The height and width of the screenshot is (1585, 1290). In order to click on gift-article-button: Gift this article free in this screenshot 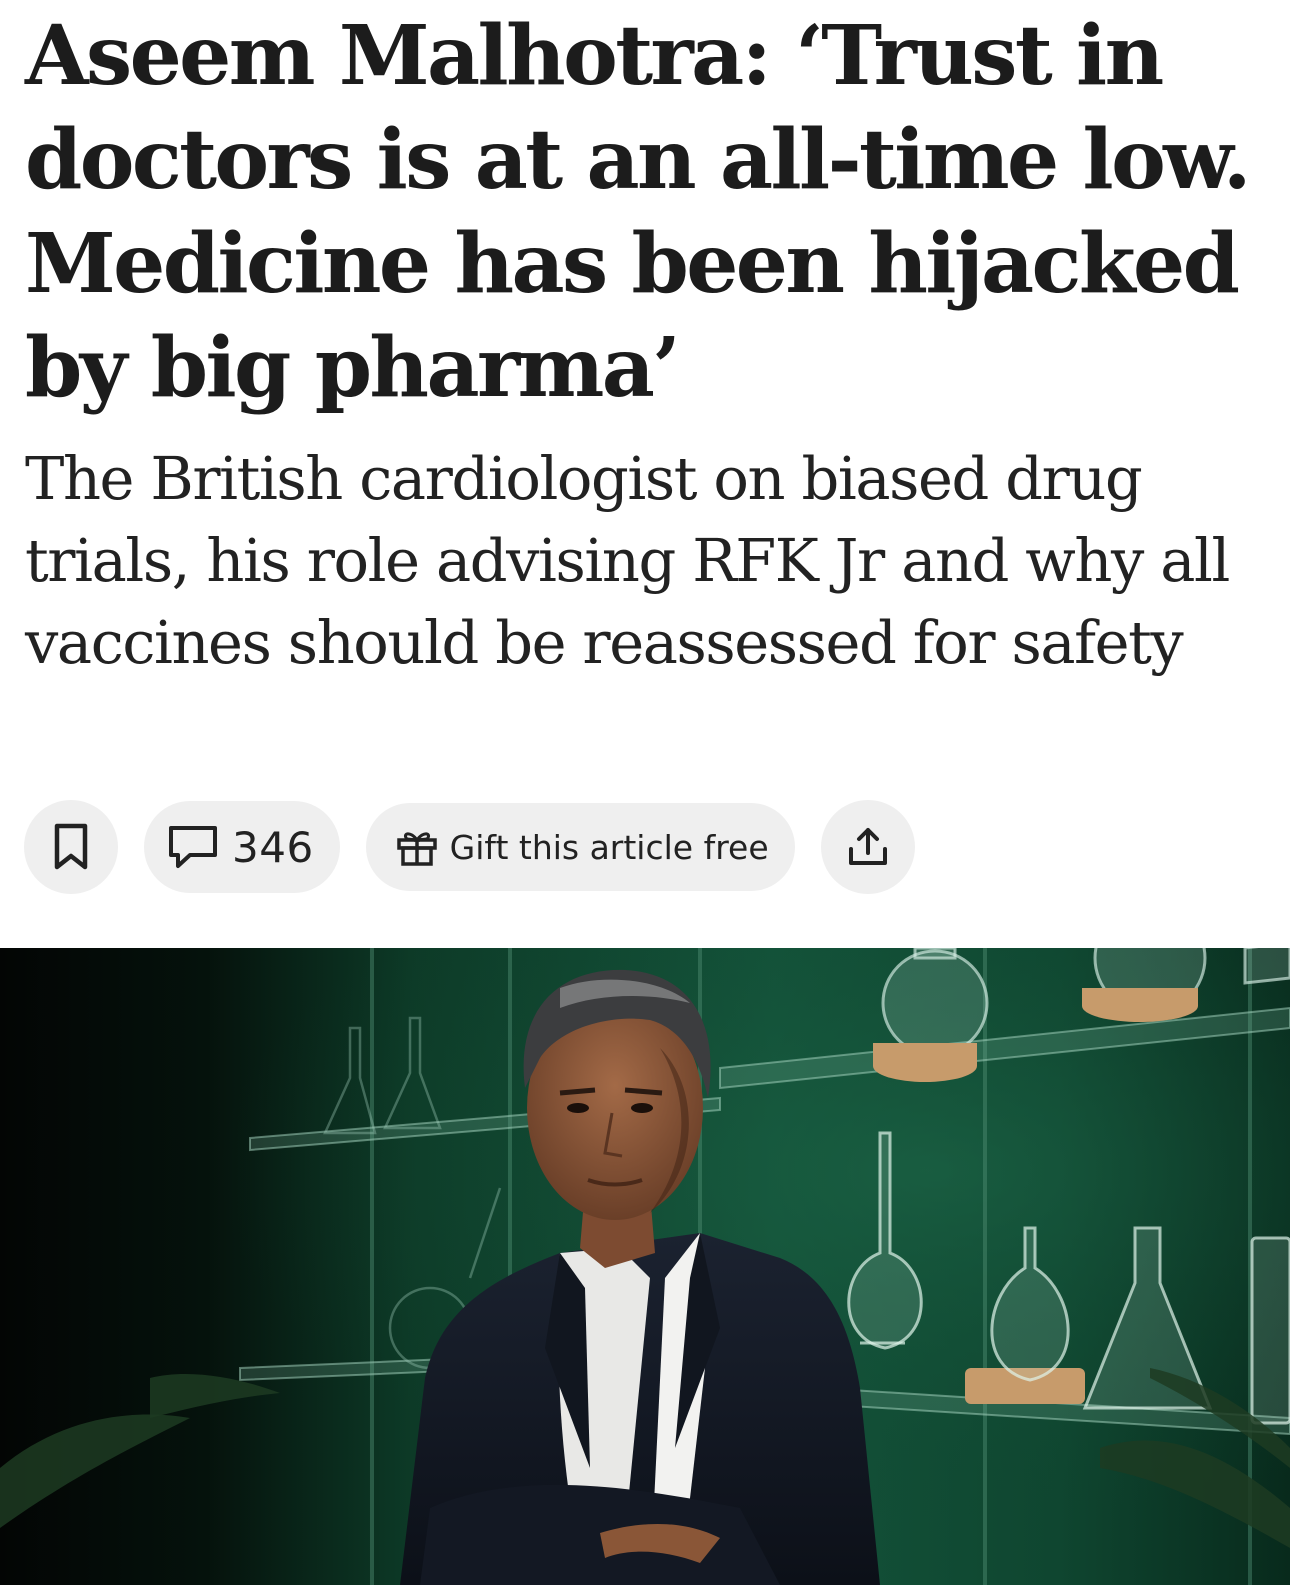, I will do `click(580, 847)`.